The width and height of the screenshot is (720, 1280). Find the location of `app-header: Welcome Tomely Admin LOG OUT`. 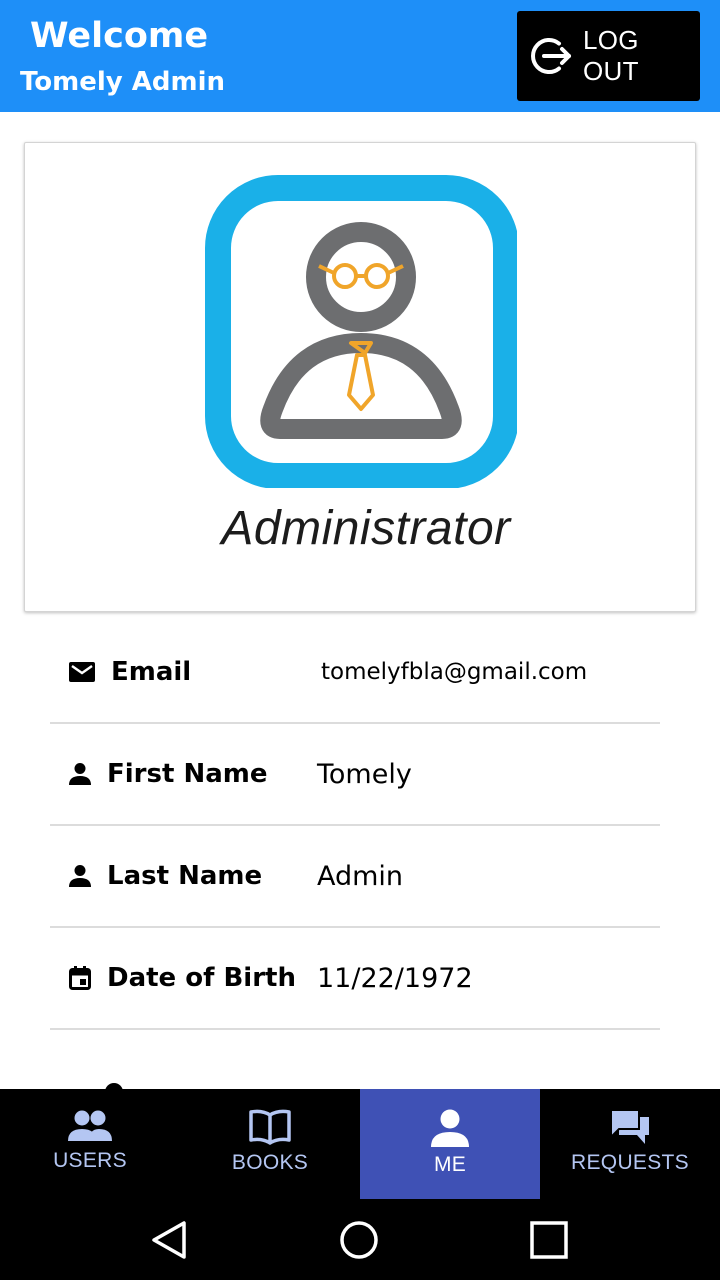

app-header: Welcome Tomely Admin LOG OUT is located at coordinates (360, 56).